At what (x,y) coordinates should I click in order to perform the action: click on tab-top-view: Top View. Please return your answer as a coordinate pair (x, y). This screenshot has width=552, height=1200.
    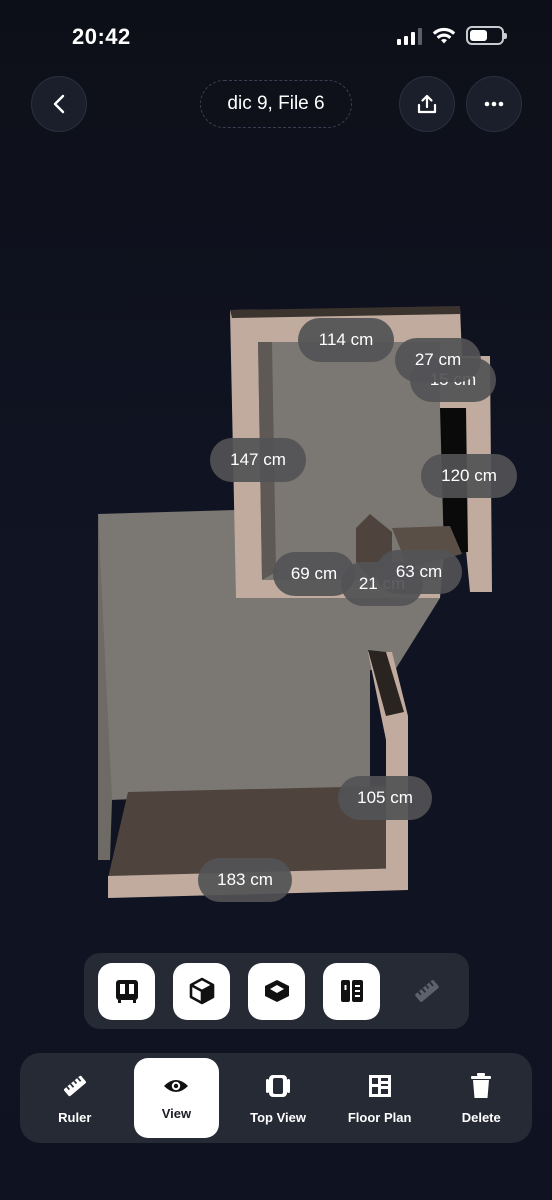
    Looking at the image, I should click on (278, 1098).